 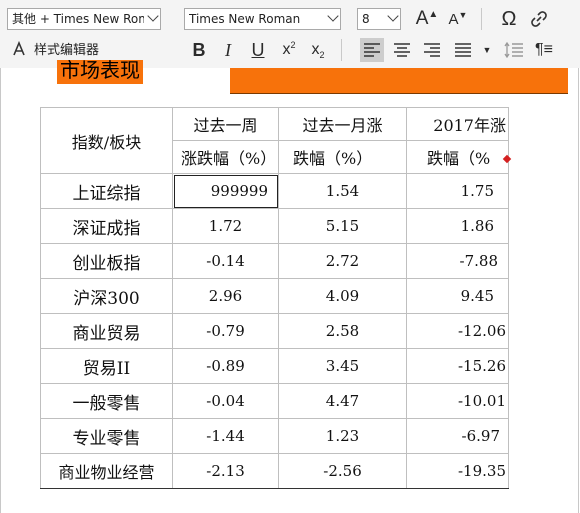 What do you see at coordinates (457, 261) in the screenshot?
I see `table-cell: -7.88` at bounding box center [457, 261].